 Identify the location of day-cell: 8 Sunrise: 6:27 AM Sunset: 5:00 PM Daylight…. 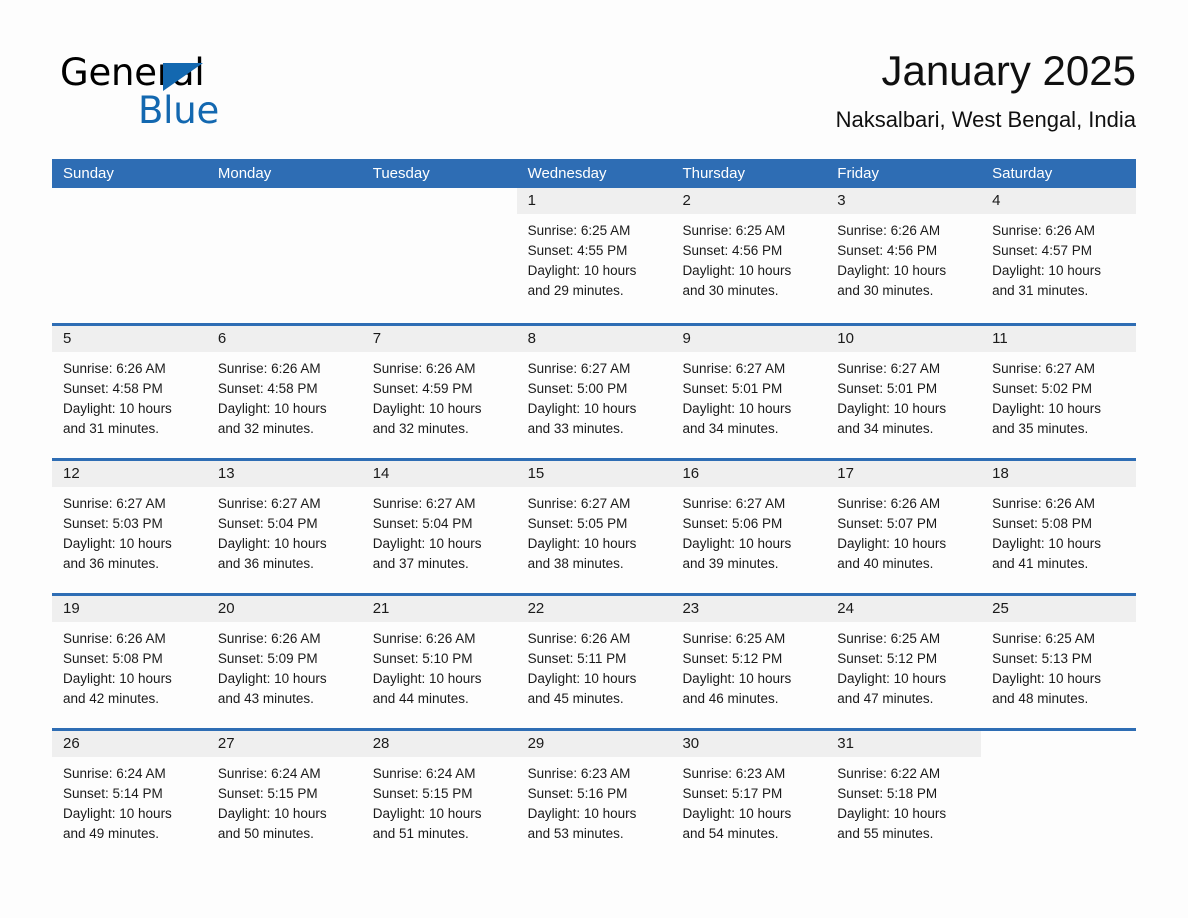
(594, 392).